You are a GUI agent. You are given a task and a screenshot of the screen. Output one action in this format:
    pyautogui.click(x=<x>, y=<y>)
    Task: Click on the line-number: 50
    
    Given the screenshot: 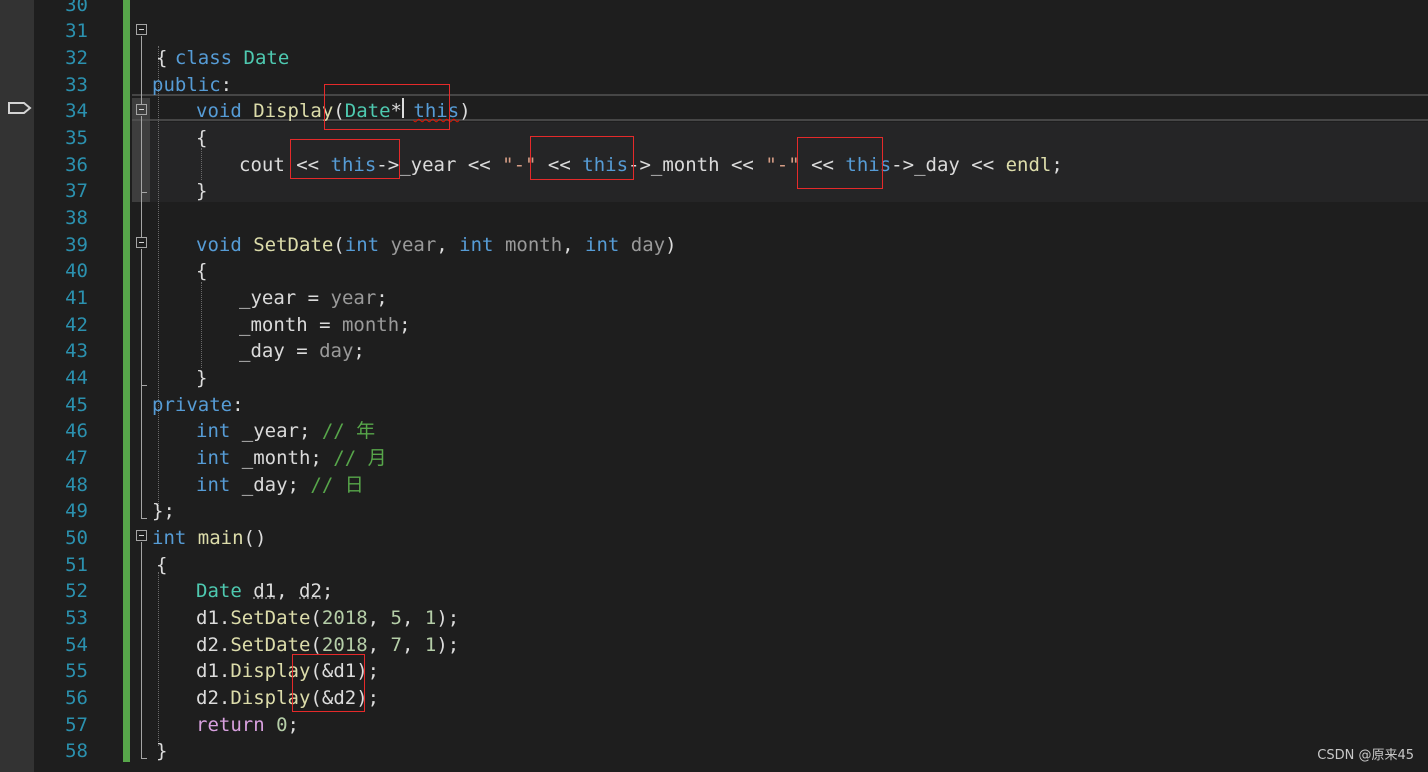 What is the action you would take?
    pyautogui.click(x=76, y=538)
    